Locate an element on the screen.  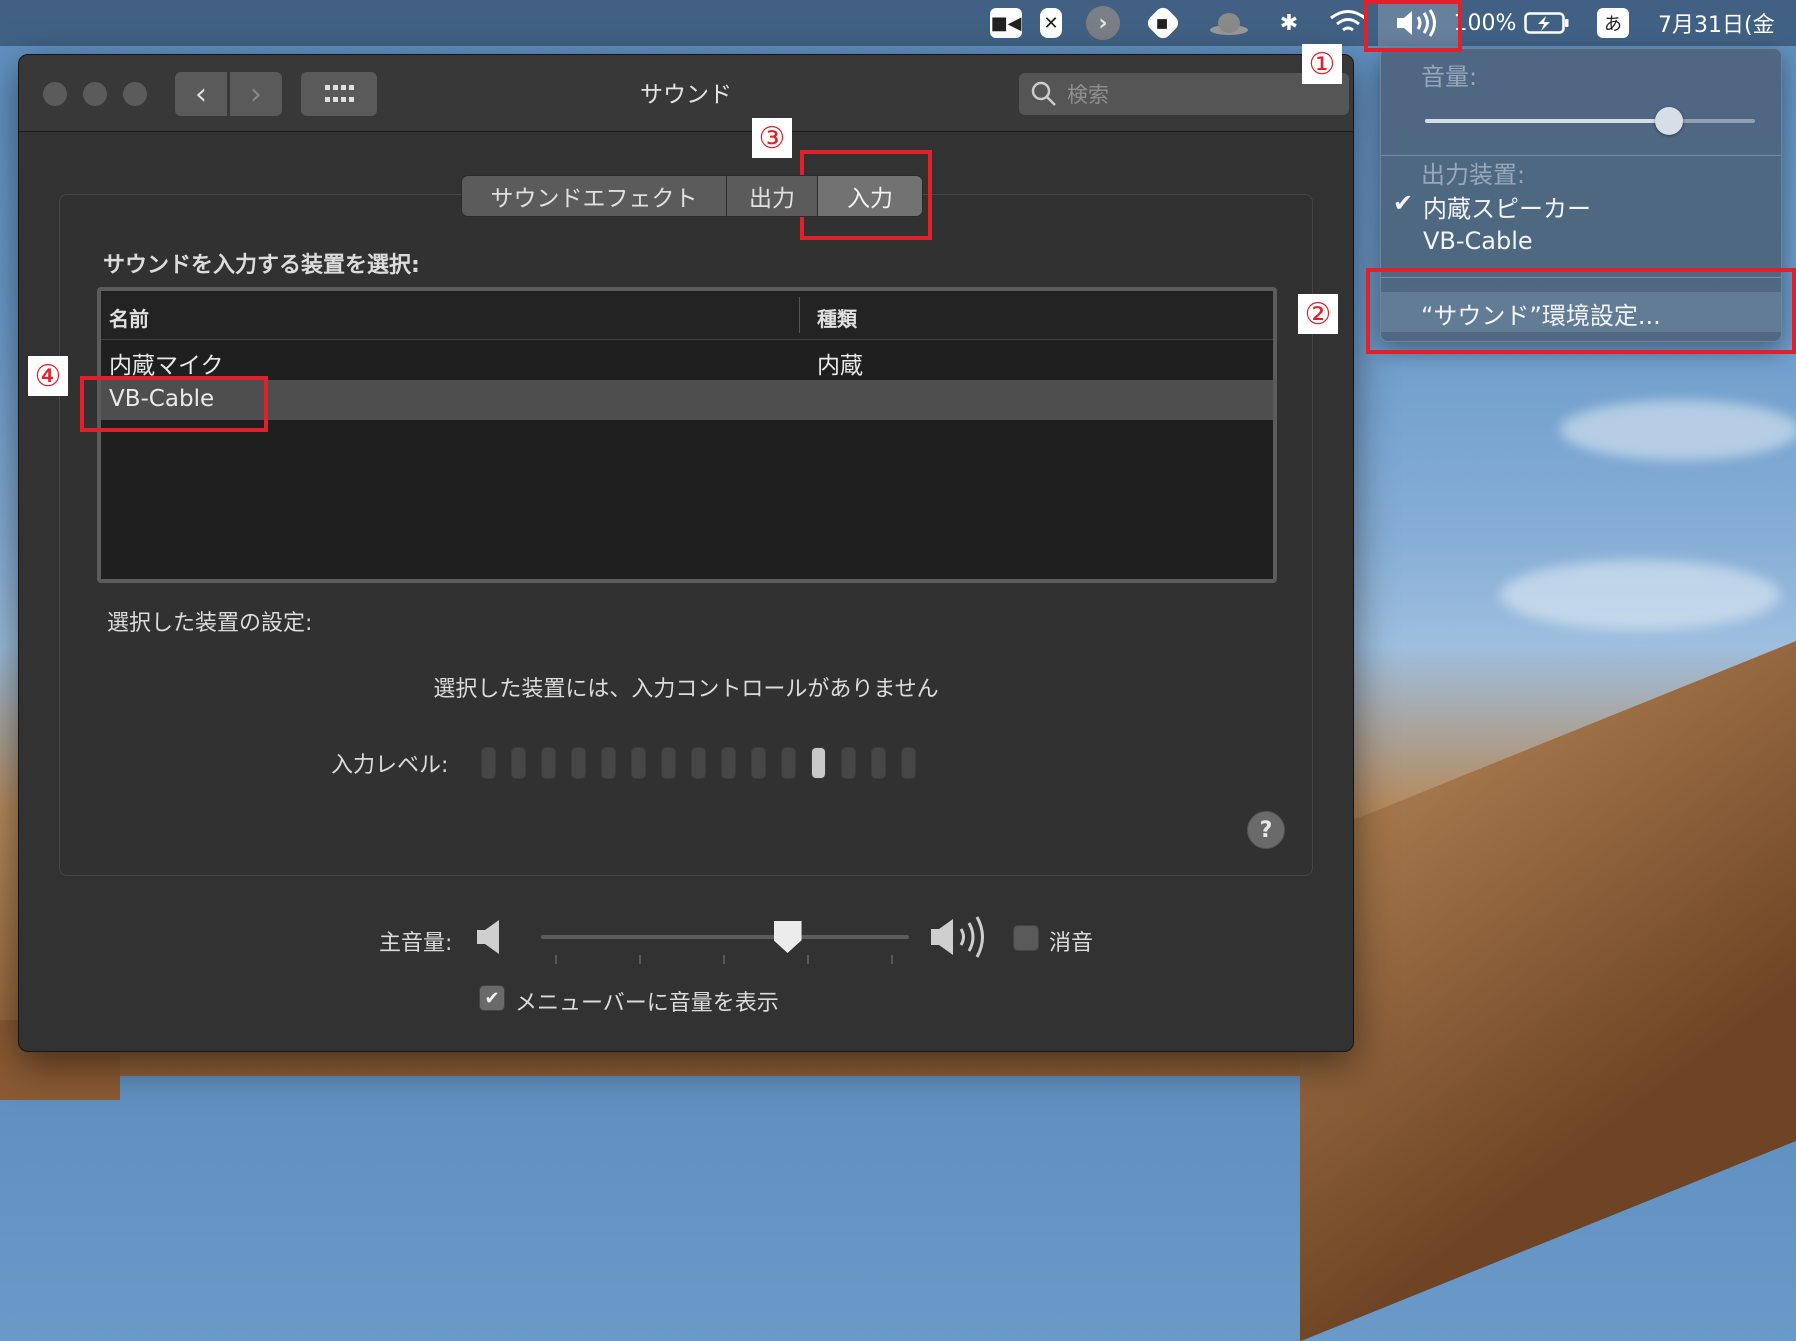
battery-icon is located at coordinates (1547, 23).